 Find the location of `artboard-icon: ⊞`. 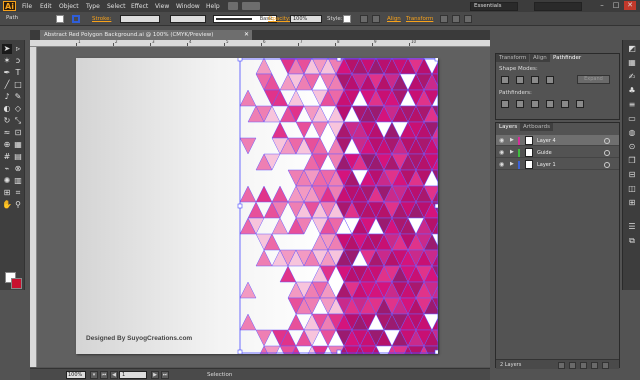

artboard-icon: ⊞ is located at coordinates (7, 193).